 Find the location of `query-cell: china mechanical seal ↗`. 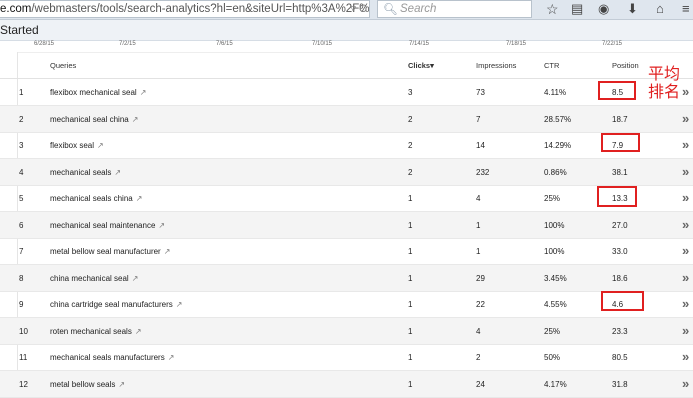

query-cell: china mechanical seal ↗ is located at coordinates (94, 278).